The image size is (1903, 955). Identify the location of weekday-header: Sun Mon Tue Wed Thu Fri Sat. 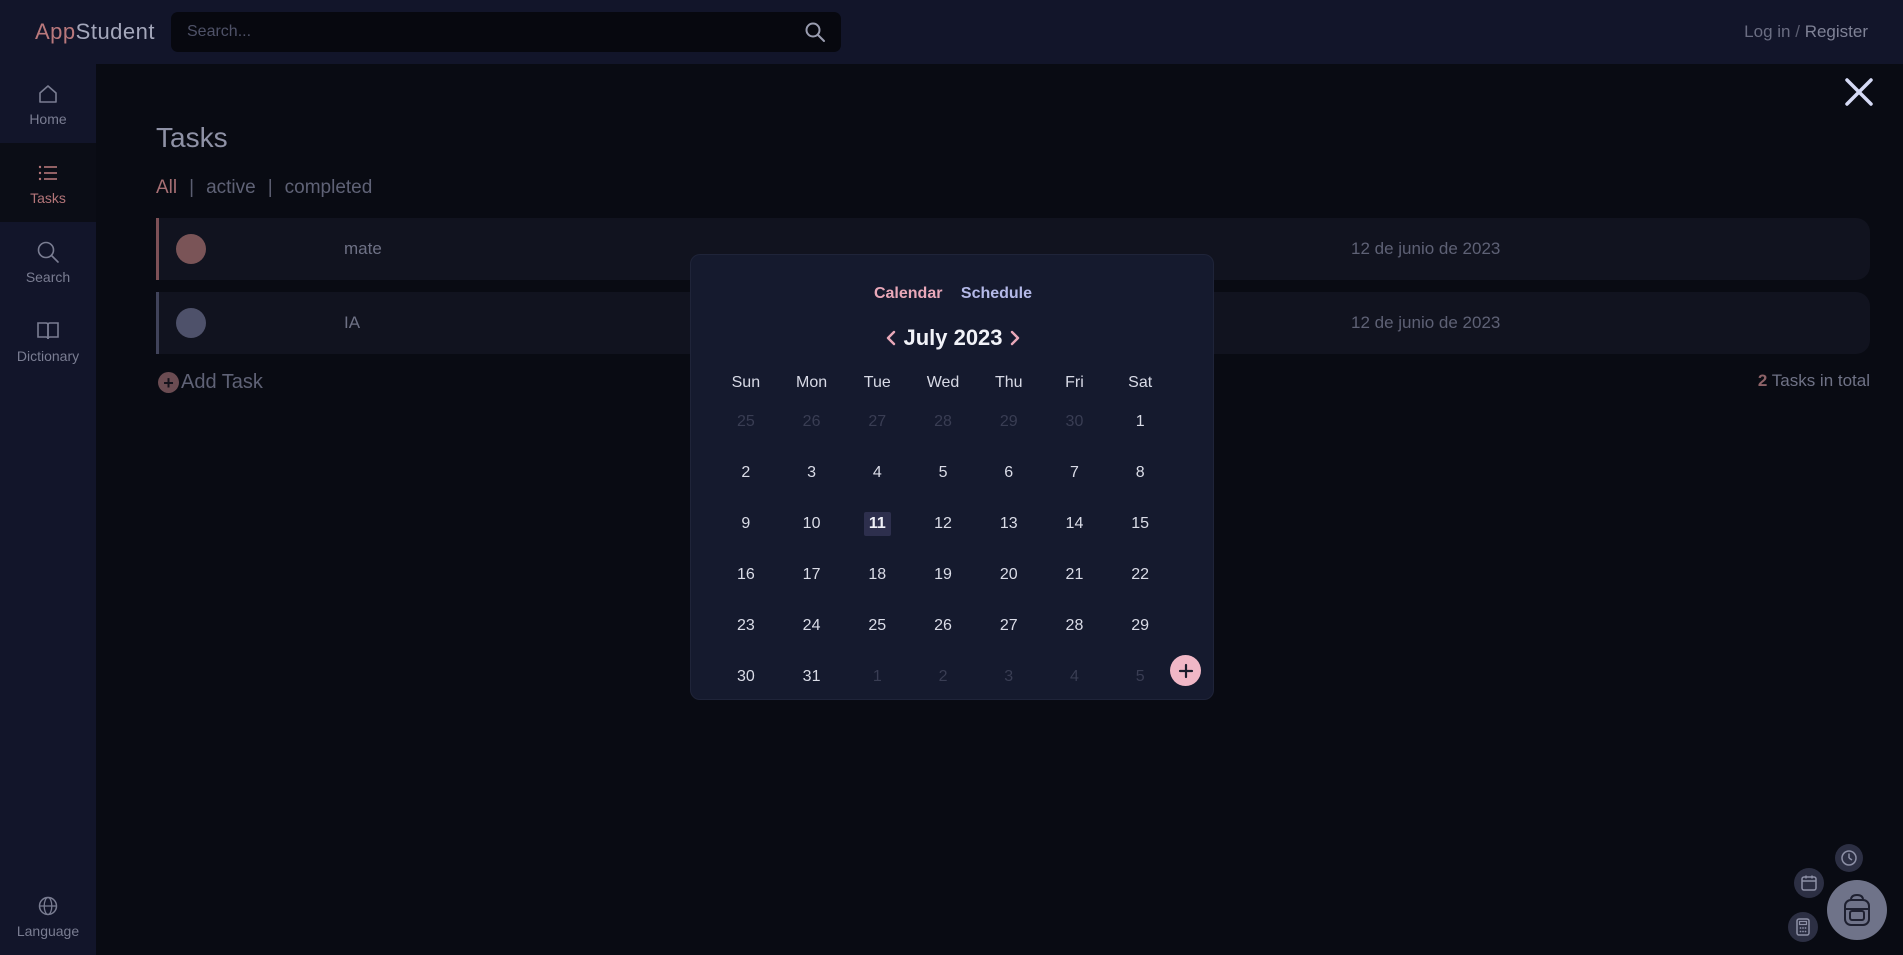
(943, 383).